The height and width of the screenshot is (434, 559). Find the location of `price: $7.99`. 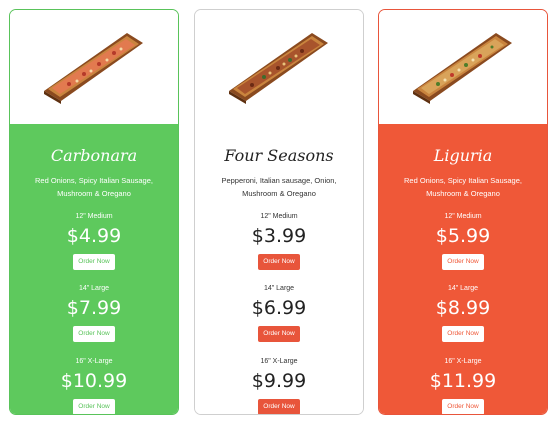

price: $7.99 is located at coordinates (94, 308).